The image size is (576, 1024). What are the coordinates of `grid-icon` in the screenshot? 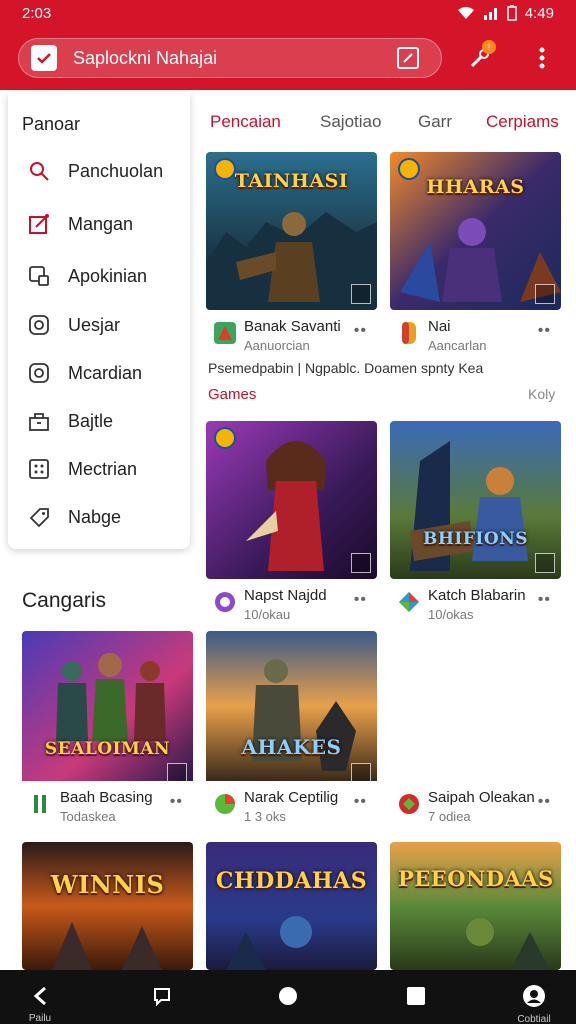 It's located at (39, 469).